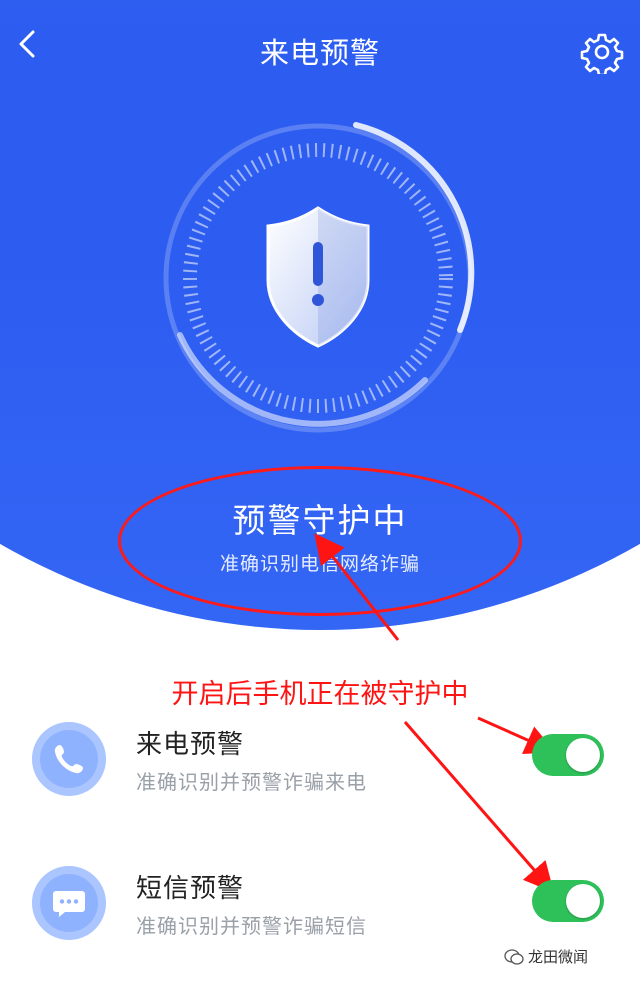  I want to click on shield-alert-icon, so click(318, 277).